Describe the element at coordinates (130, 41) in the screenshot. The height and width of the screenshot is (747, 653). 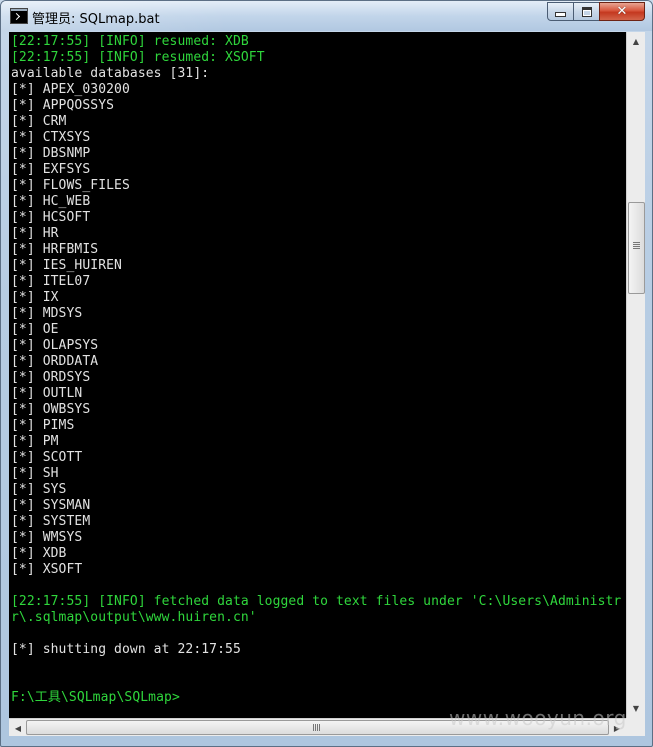
I see `console-line: [22:17:55] [INFO] resumed: XDB` at that location.